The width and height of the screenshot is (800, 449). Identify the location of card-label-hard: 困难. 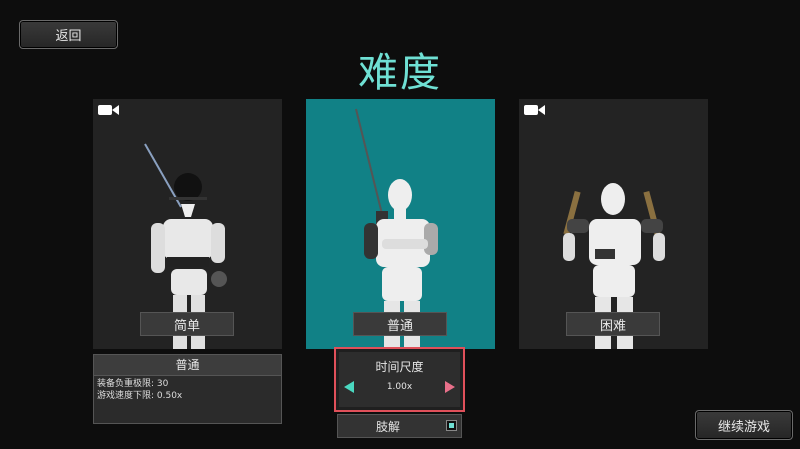
(613, 324).